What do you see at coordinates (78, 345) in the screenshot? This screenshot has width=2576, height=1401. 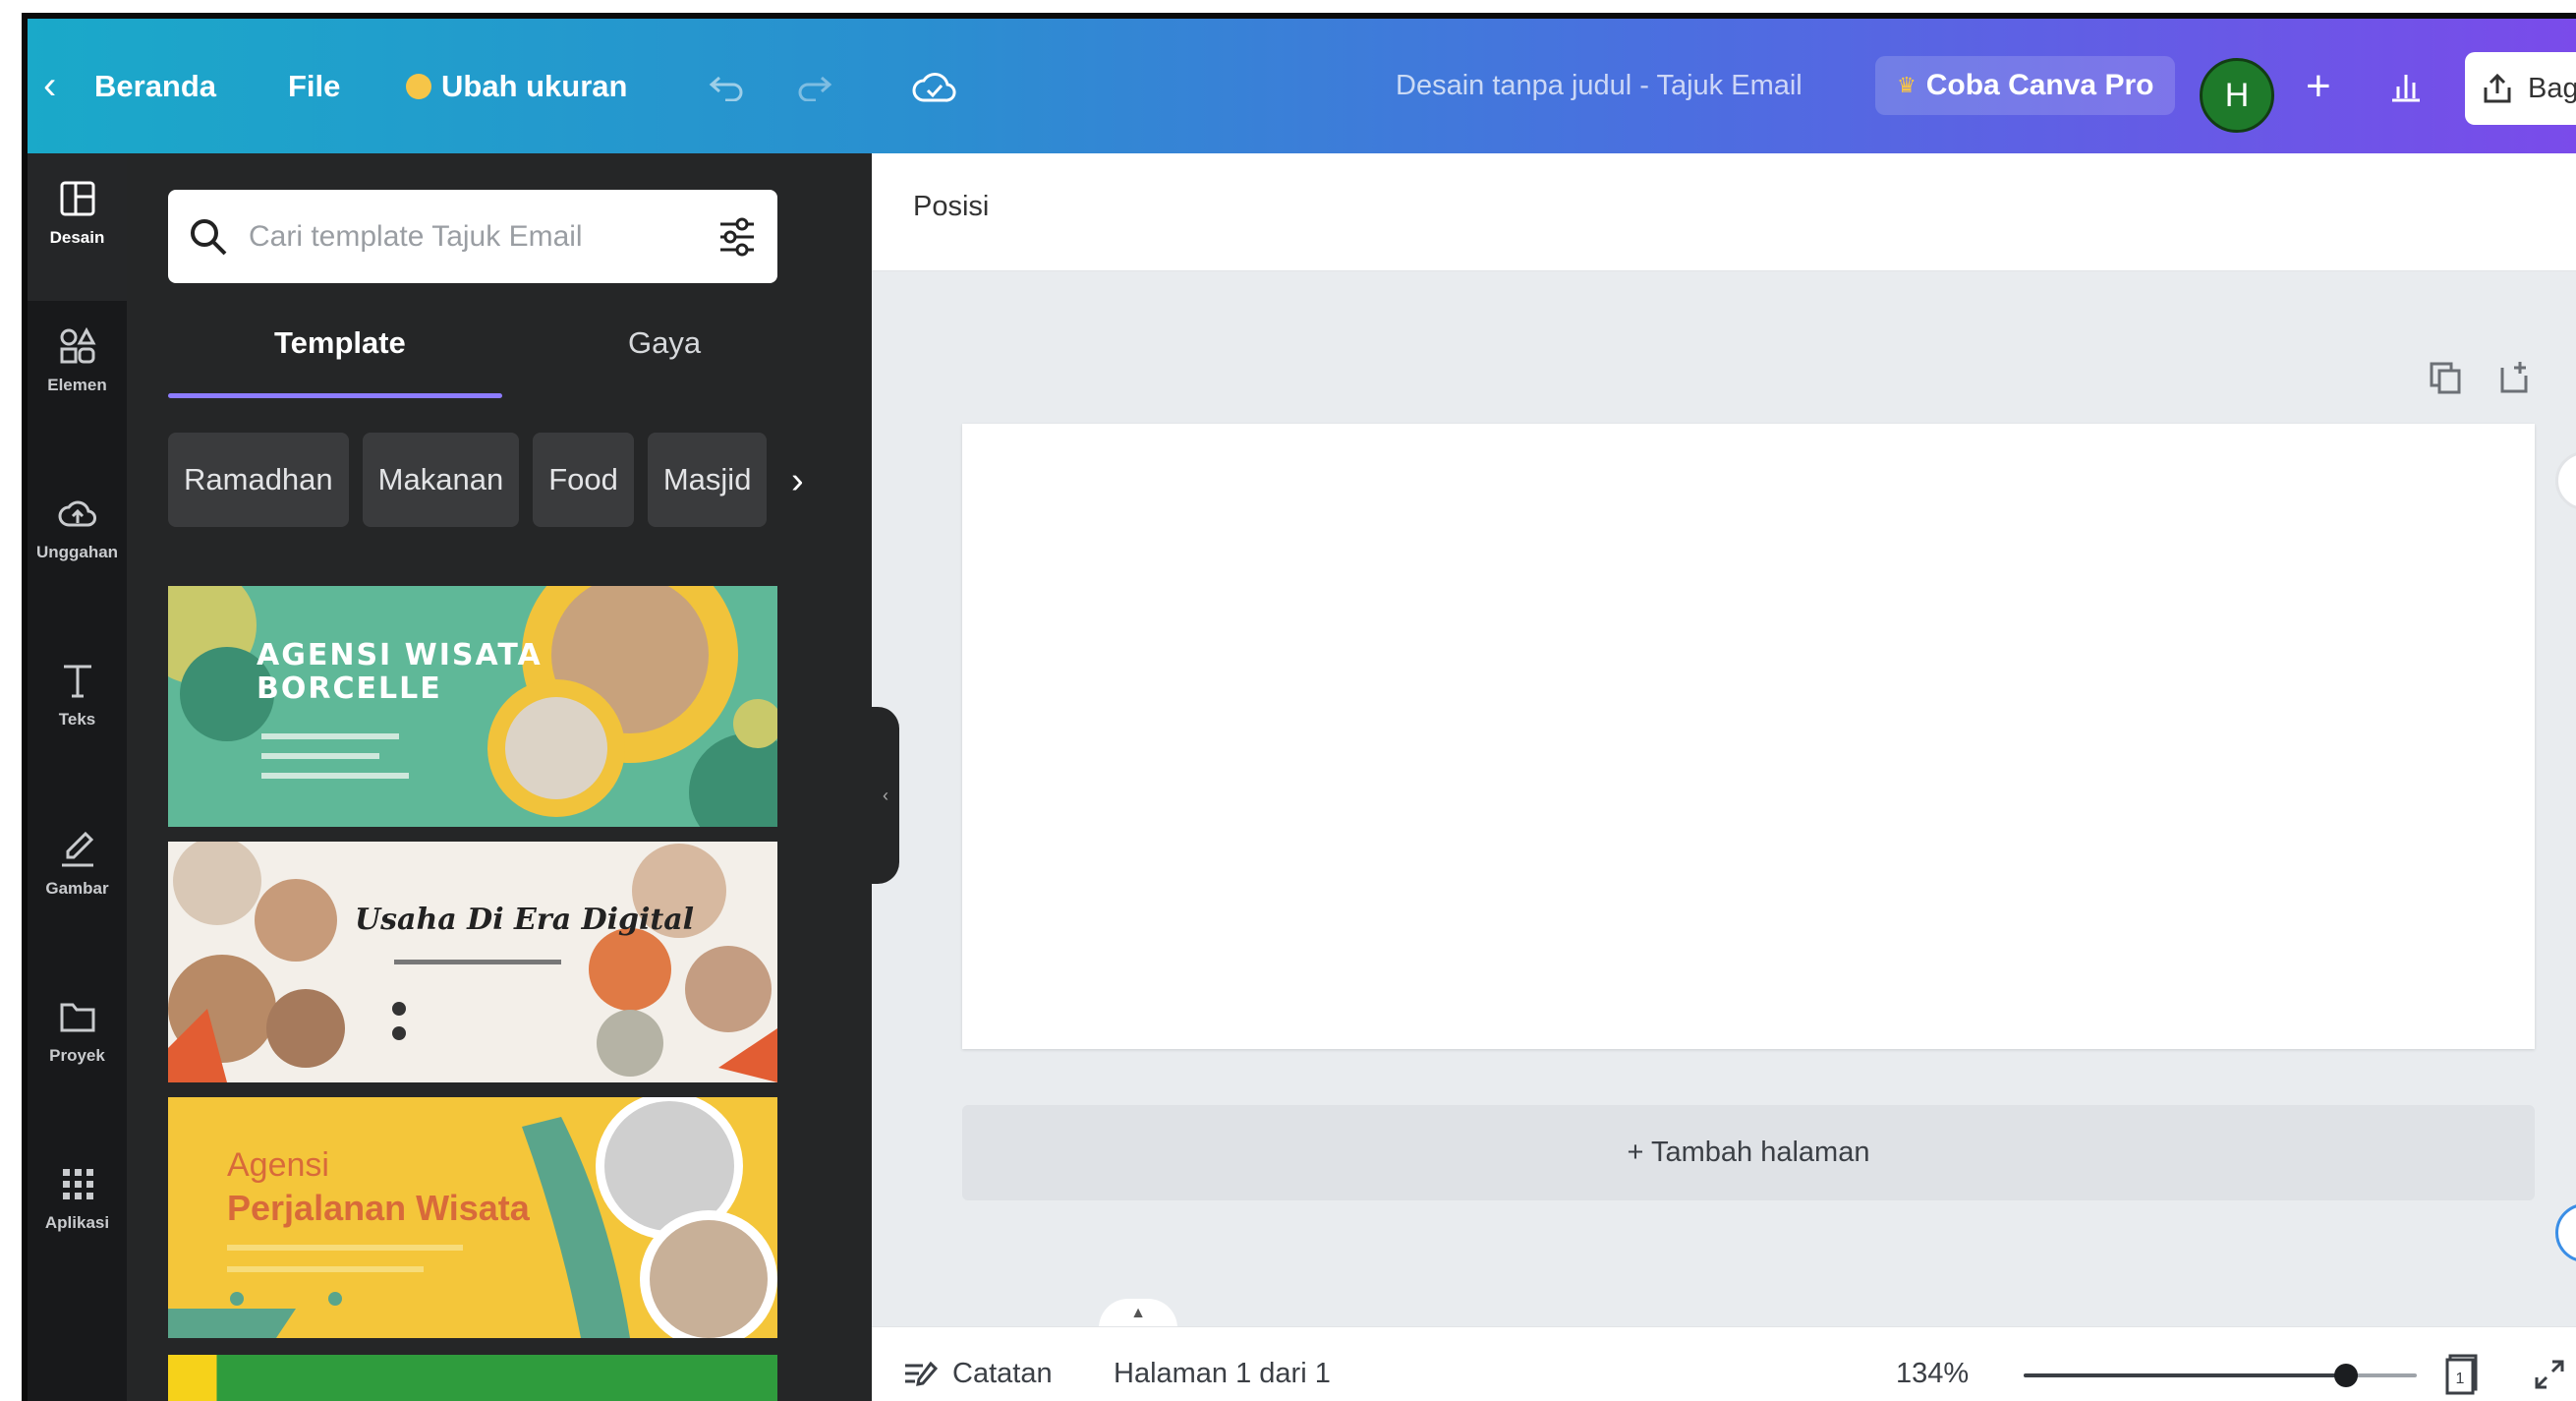 I see `shapes-icon` at bounding box center [78, 345].